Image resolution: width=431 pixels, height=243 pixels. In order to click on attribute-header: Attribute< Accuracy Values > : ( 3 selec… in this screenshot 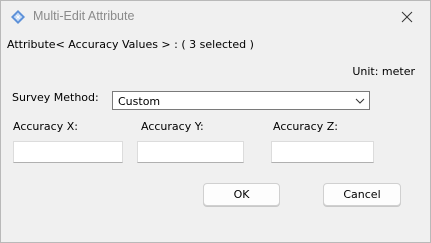, I will do `click(130, 44)`.